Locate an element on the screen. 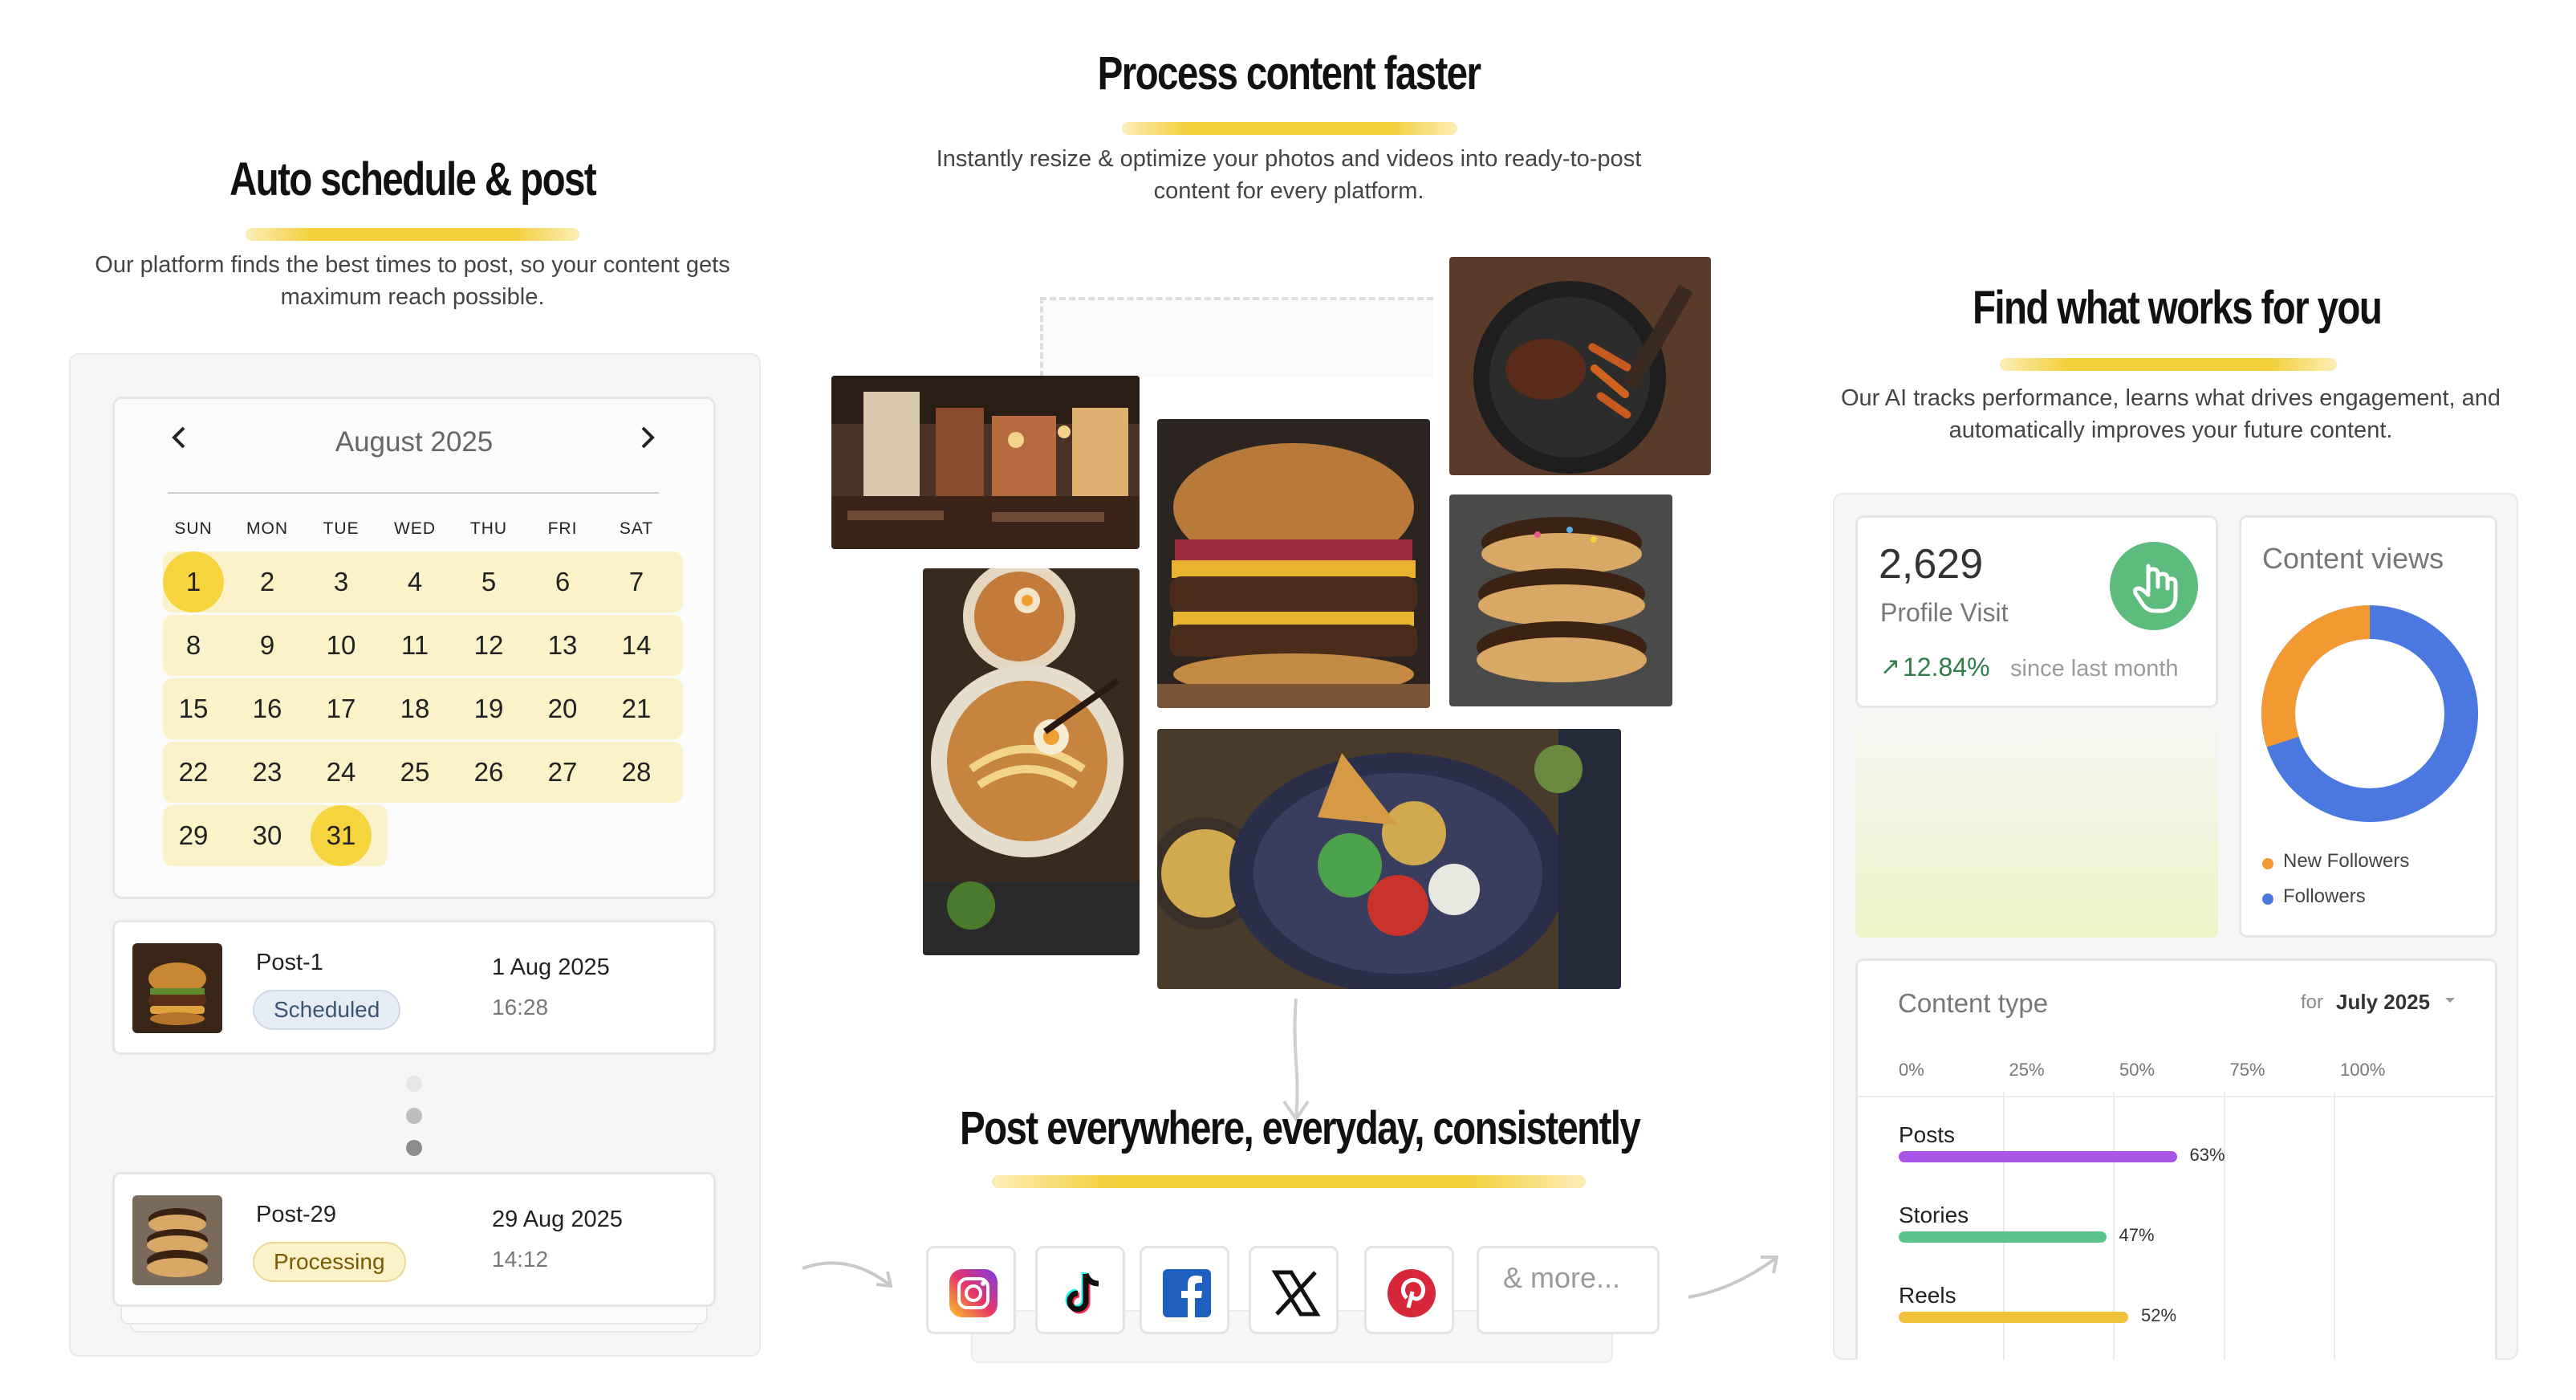 The width and height of the screenshot is (2576, 1400). chevron-down-icon is located at coordinates (2450, 1003).